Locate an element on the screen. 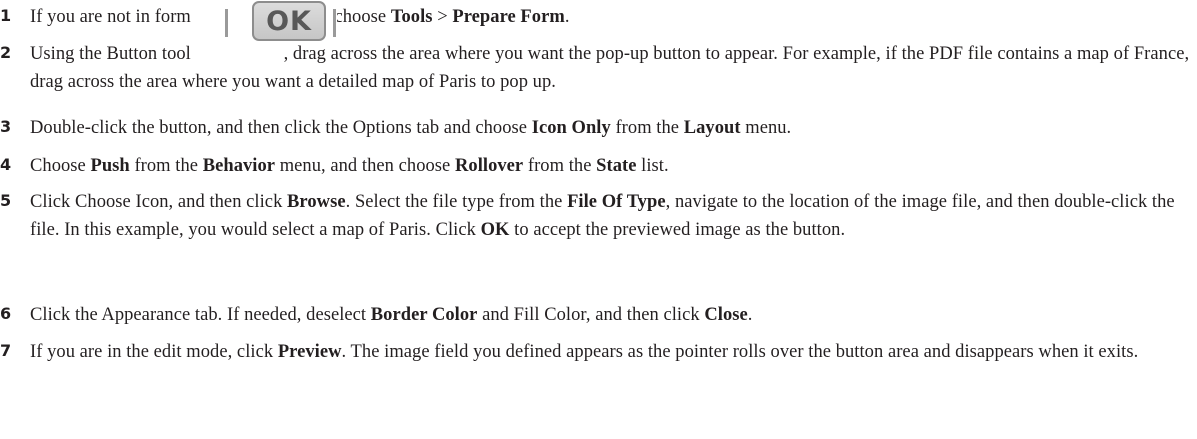 Image resolution: width=1197 pixels, height=439 pixels. field-file-of-type: File Of Type is located at coordinates (616, 202).